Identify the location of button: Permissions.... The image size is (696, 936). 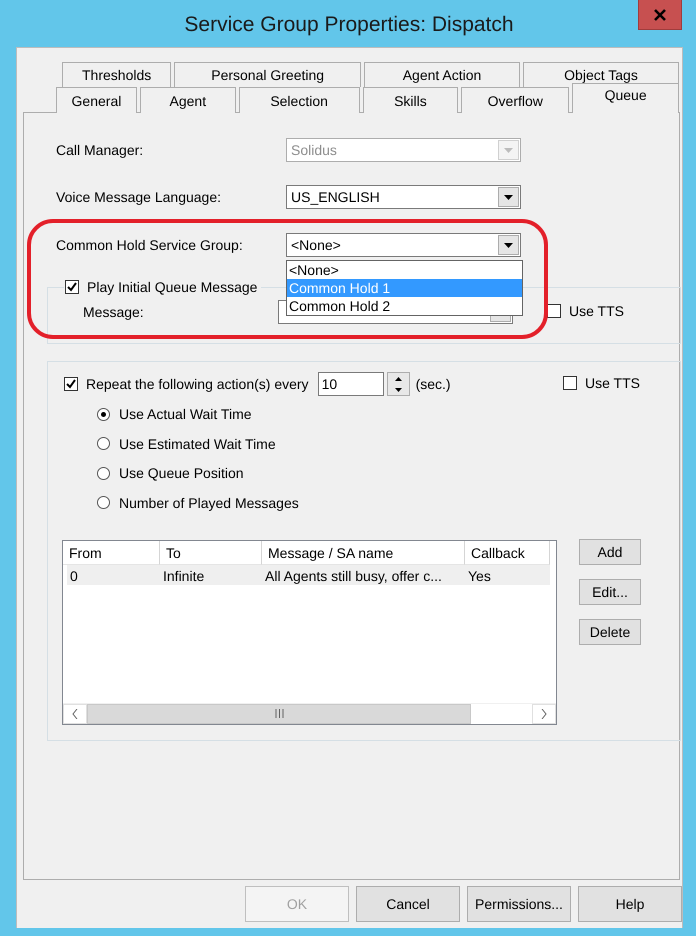
(519, 904).